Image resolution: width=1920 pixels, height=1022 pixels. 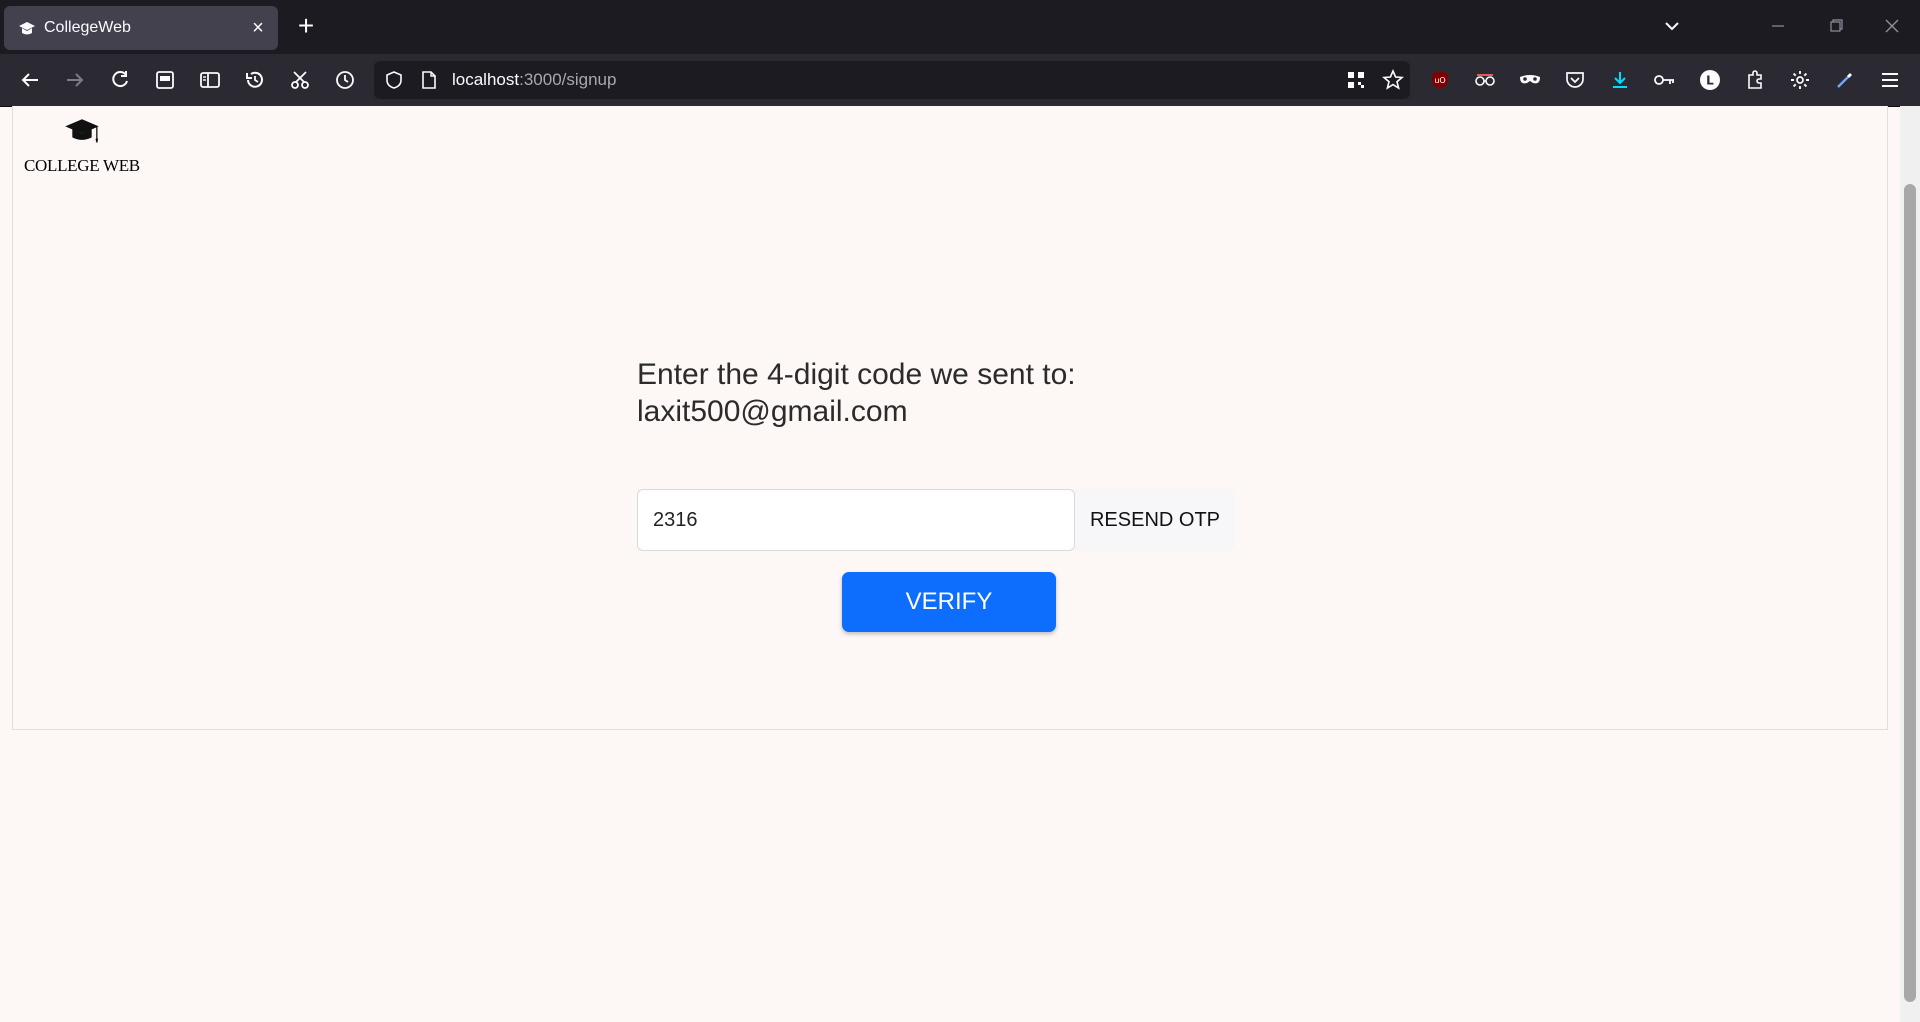 What do you see at coordinates (1890, 80) in the screenshot?
I see `hamburger-menu-icon` at bounding box center [1890, 80].